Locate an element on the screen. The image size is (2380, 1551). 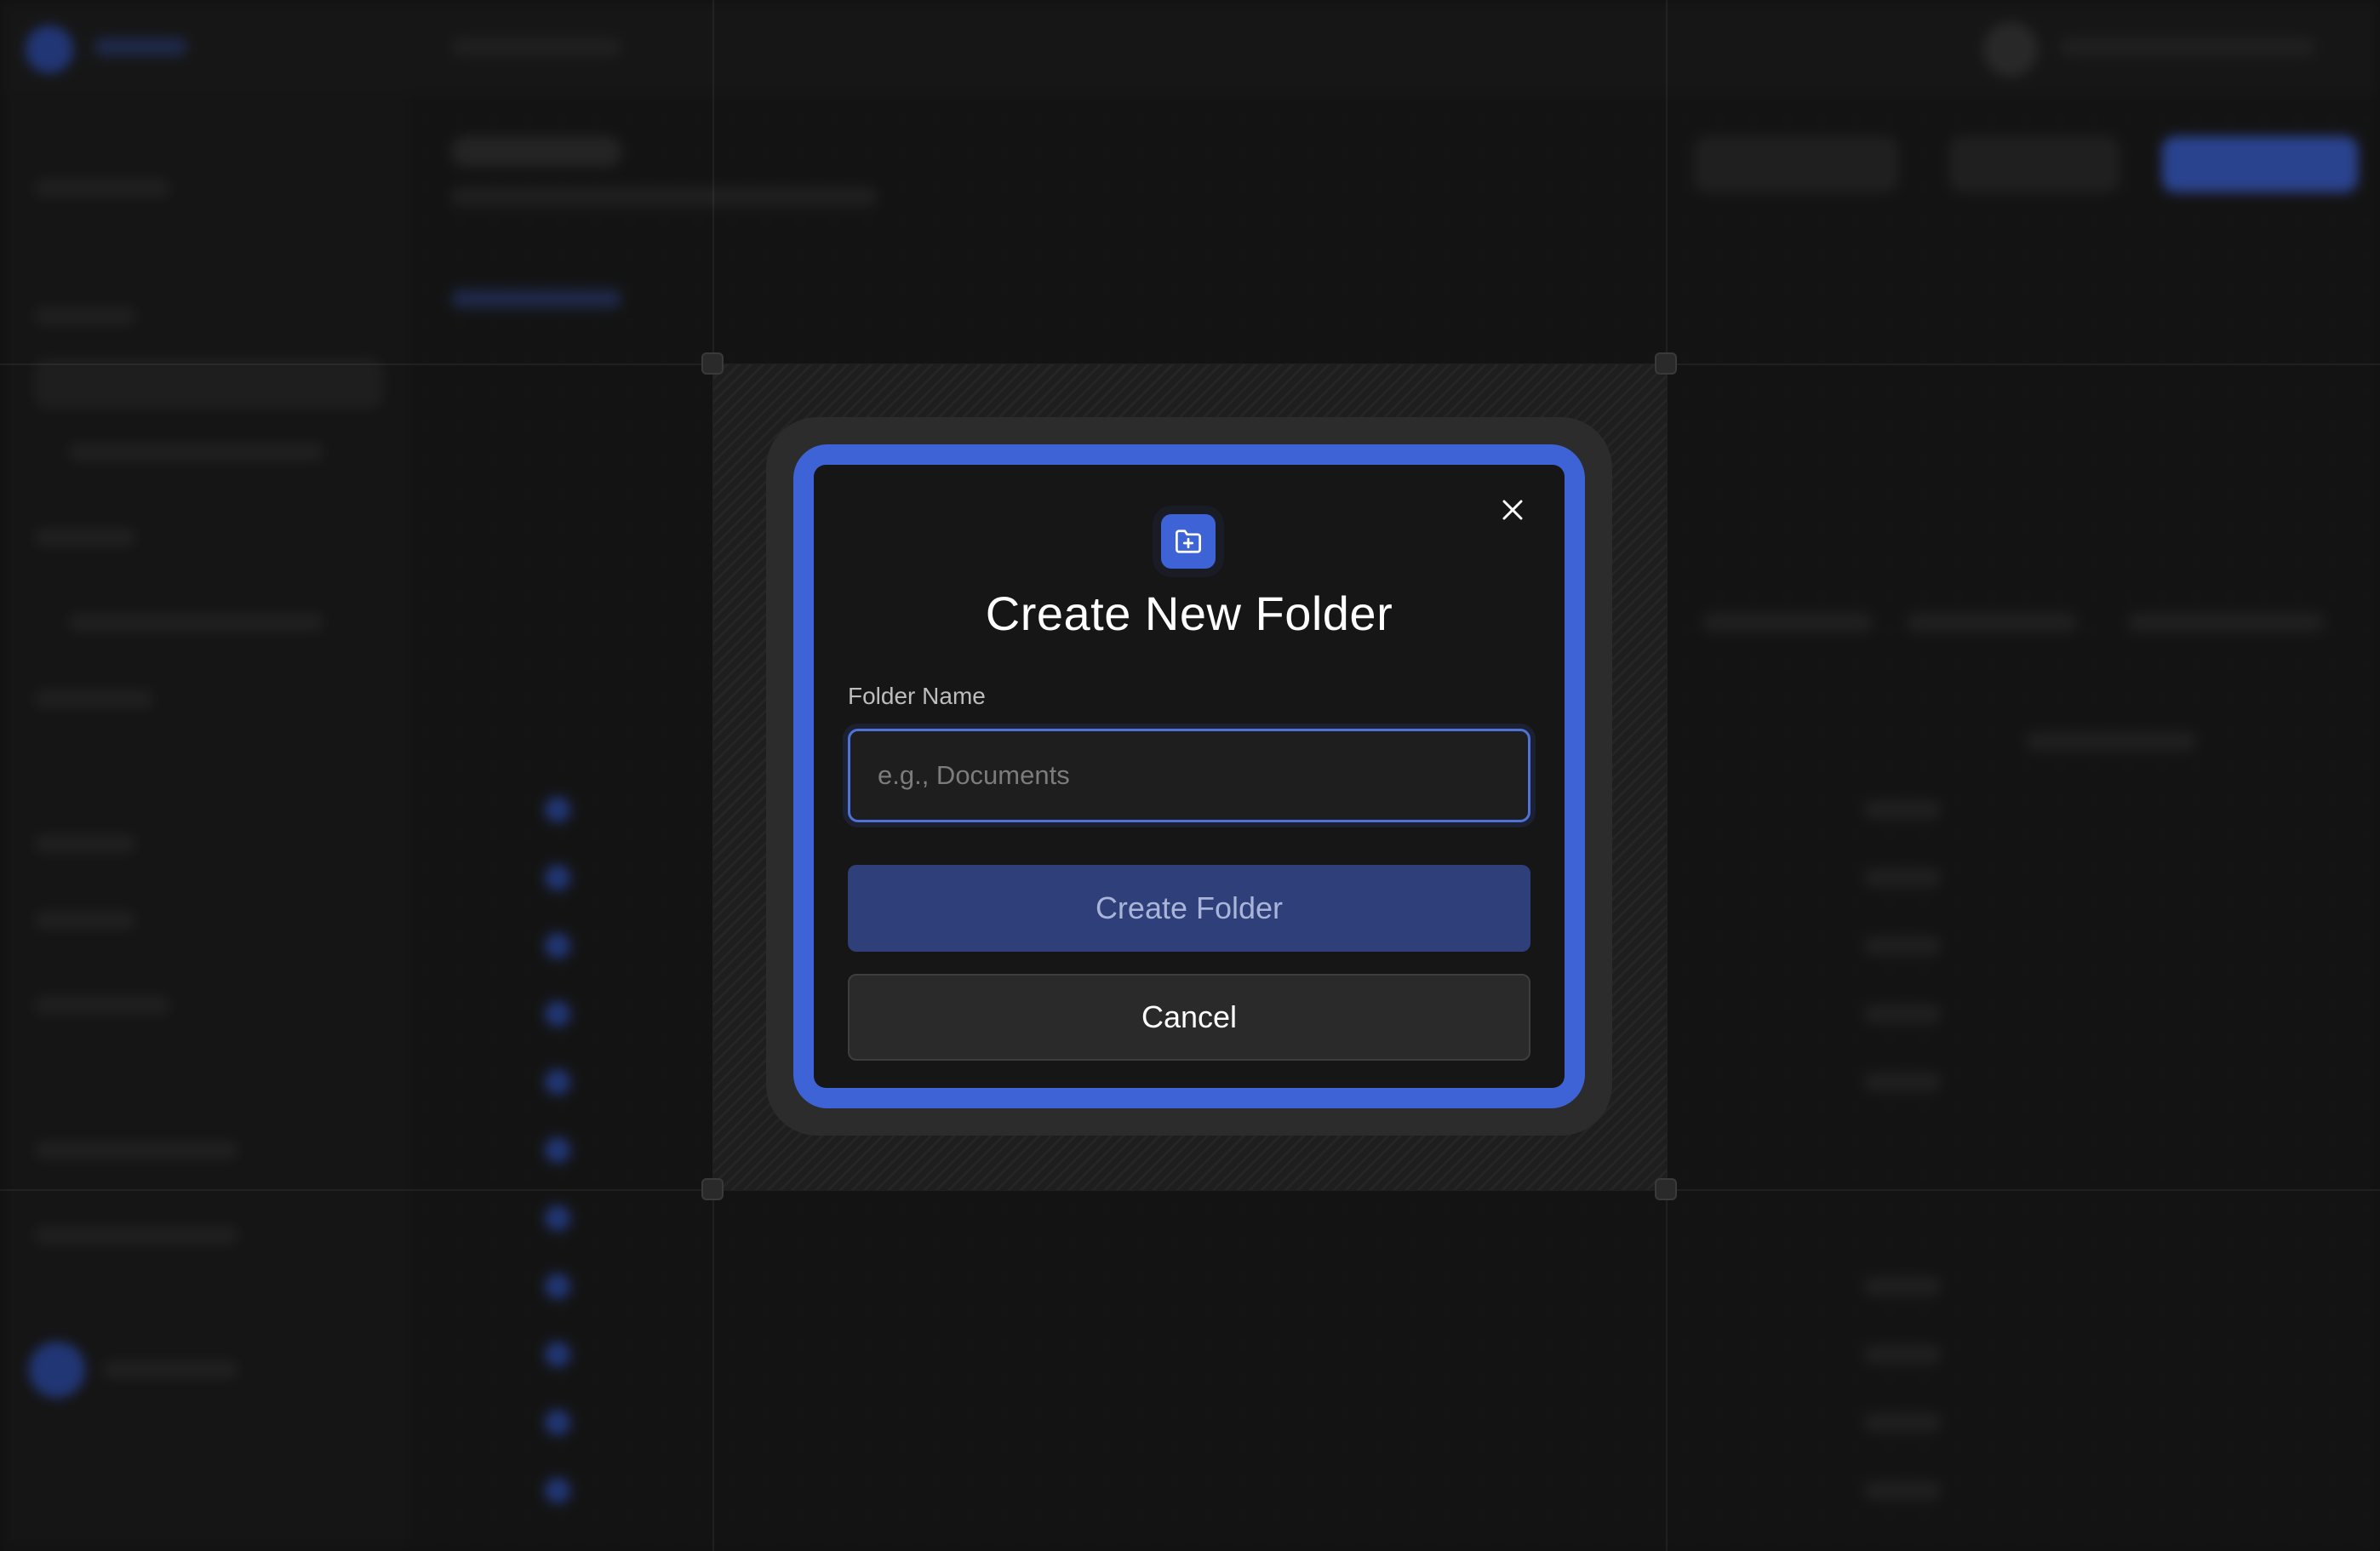
folder-name-input is located at coordinates (1189, 775).